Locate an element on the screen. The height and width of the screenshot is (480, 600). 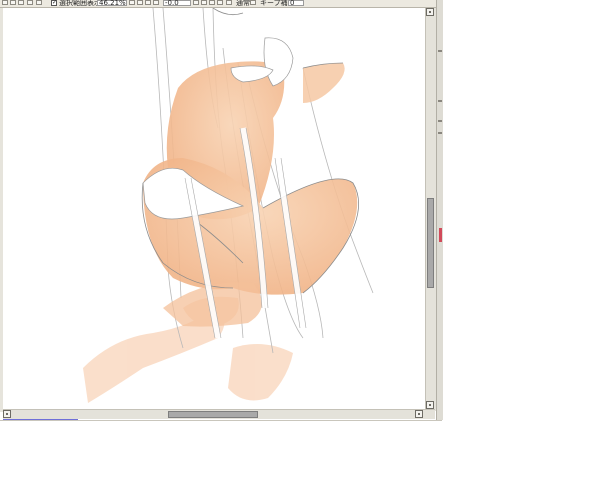
zoom-reset-button is located at coordinates (148, 2).